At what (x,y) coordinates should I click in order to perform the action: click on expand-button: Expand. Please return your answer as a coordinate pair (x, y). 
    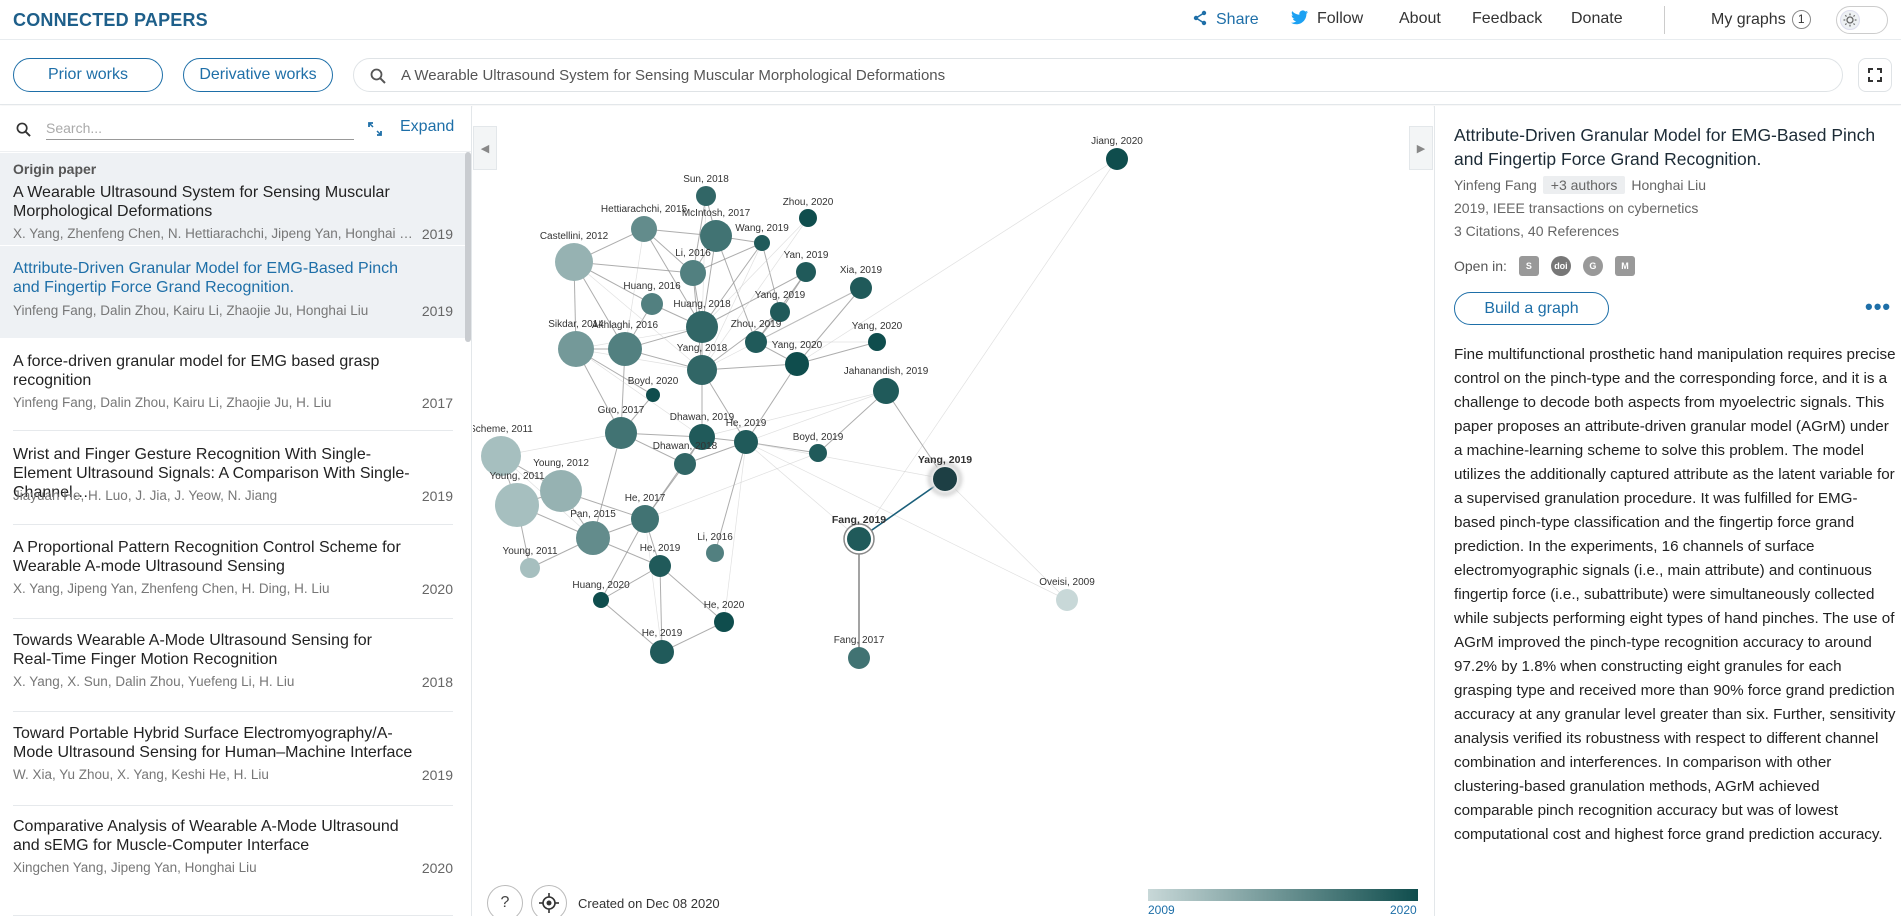
    Looking at the image, I should click on (427, 127).